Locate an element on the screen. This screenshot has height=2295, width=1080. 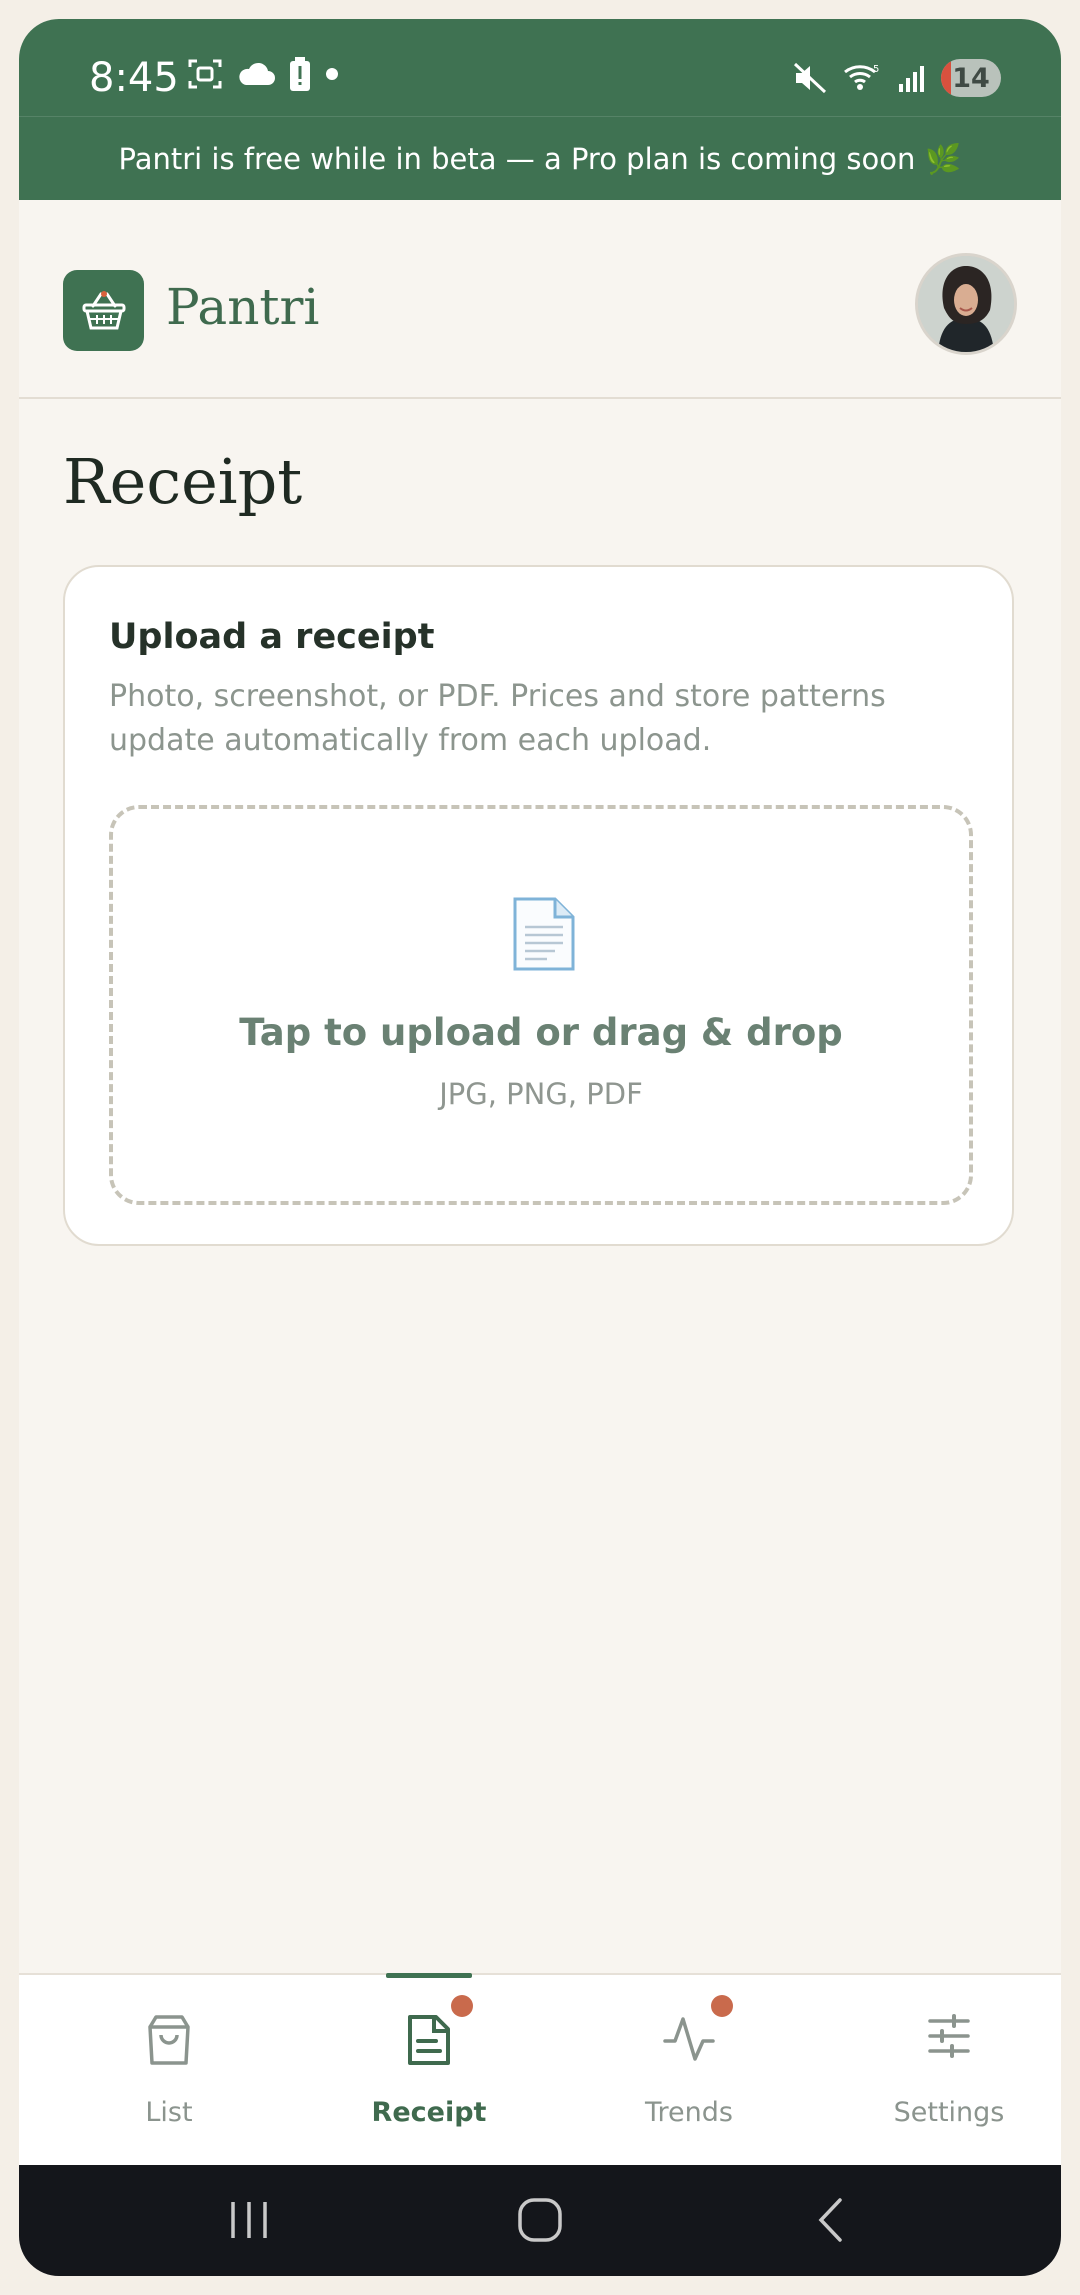
screenshot-icon is located at coordinates (205, 74).